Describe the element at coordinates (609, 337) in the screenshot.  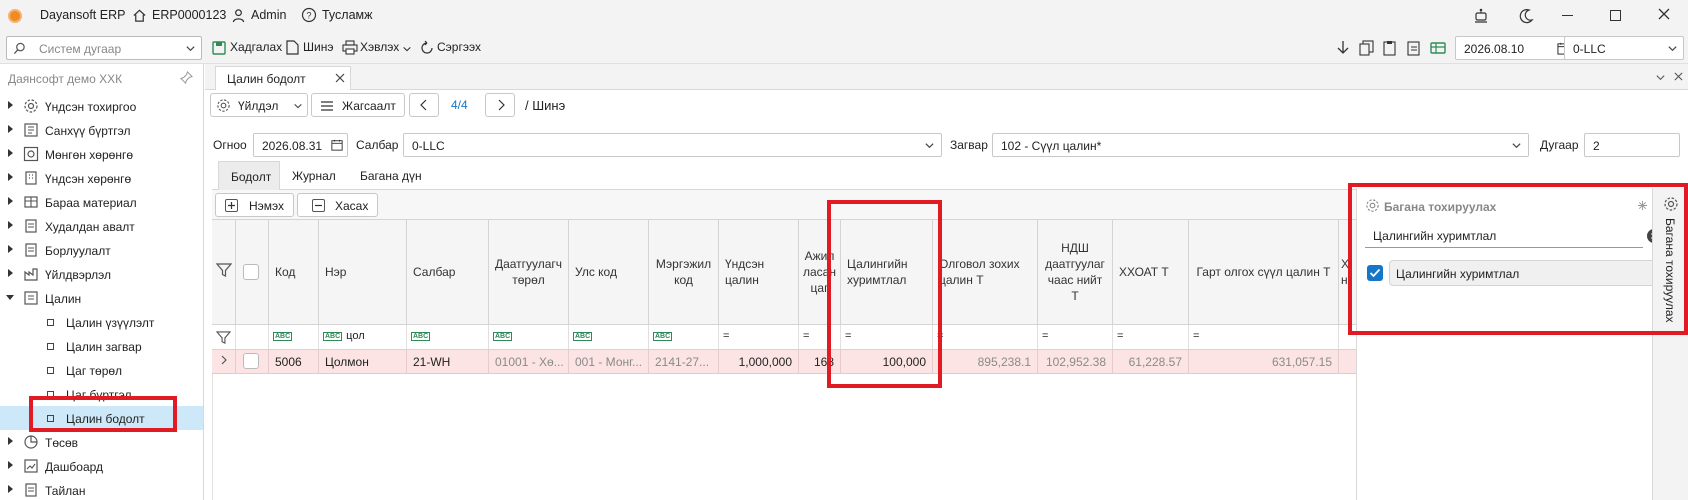
I see `filter-country-code: ABC` at that location.